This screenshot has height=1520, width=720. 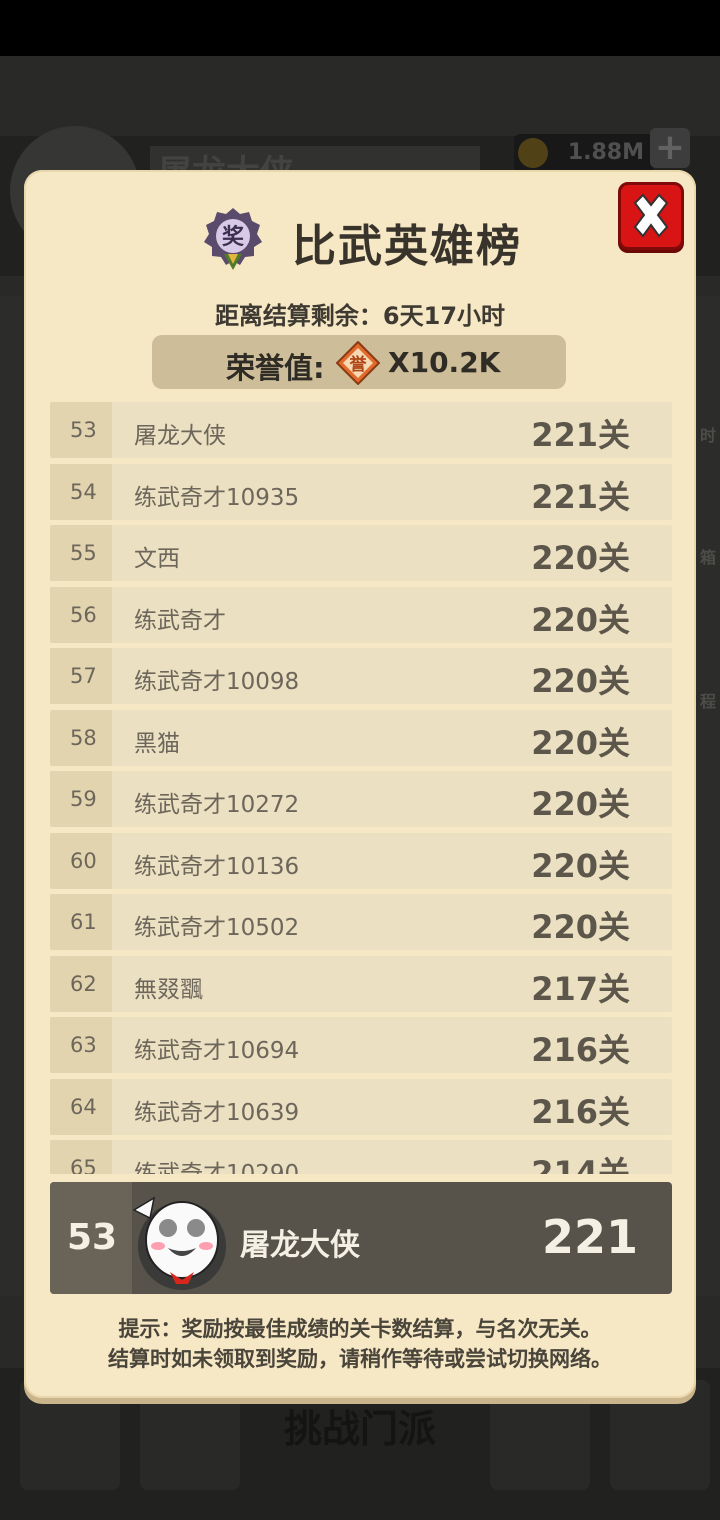 What do you see at coordinates (157, 559) in the screenshot?
I see `player-name: 文西` at bounding box center [157, 559].